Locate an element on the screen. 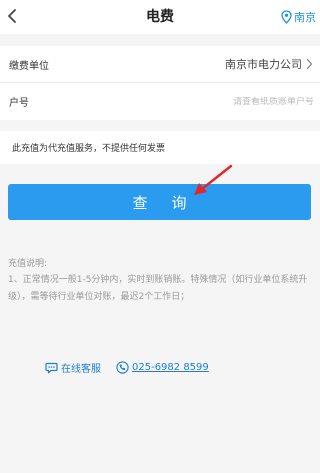 The height and width of the screenshot is (473, 320). online-service-label: 在线客服 is located at coordinates (81, 369).